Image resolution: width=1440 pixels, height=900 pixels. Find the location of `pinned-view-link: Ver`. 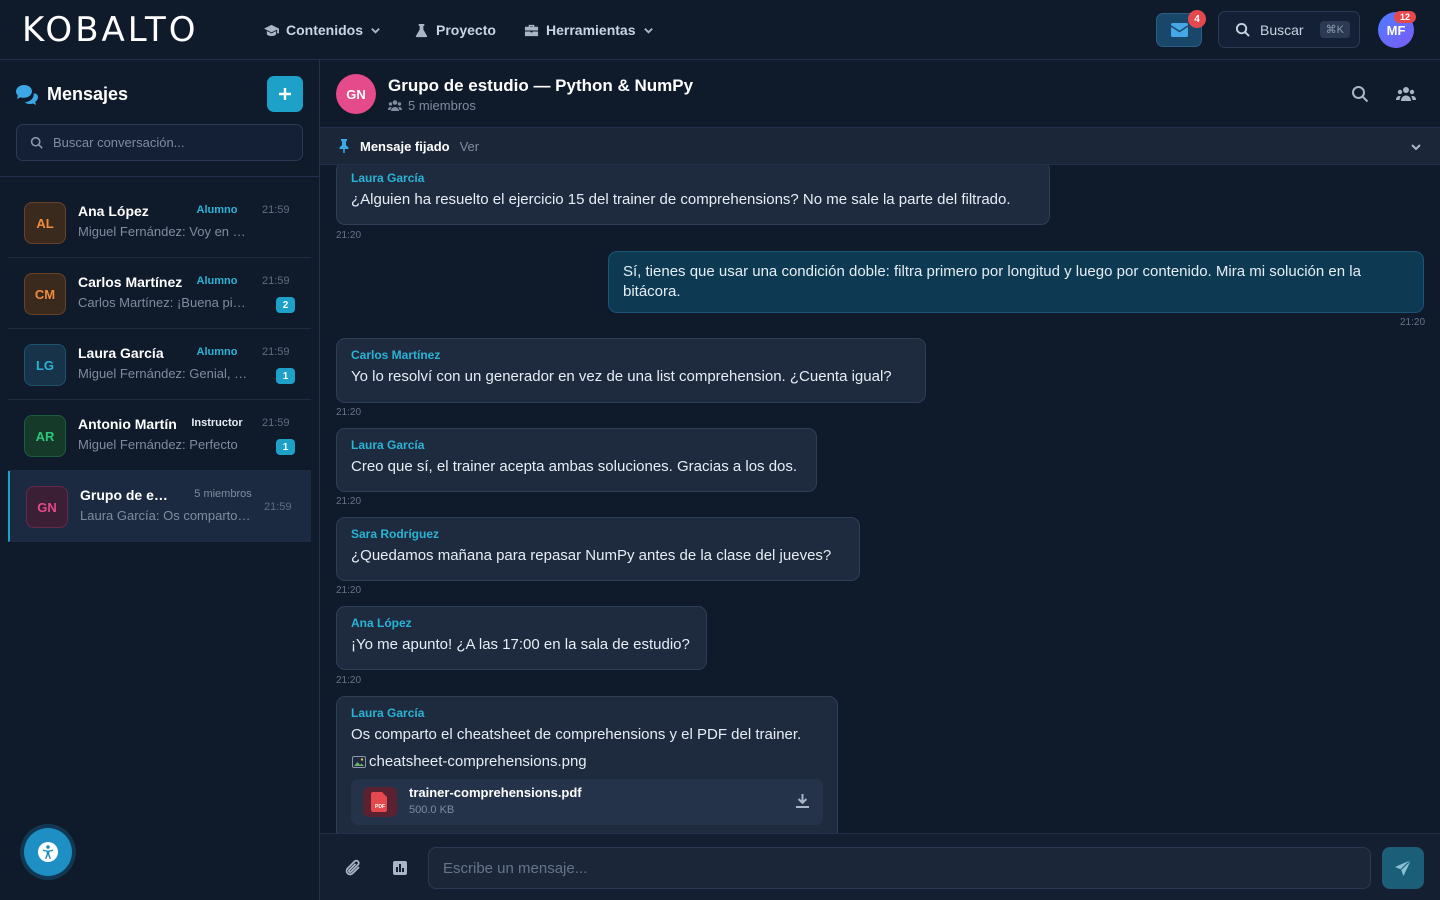

pinned-view-link: Ver is located at coordinates (470, 146).